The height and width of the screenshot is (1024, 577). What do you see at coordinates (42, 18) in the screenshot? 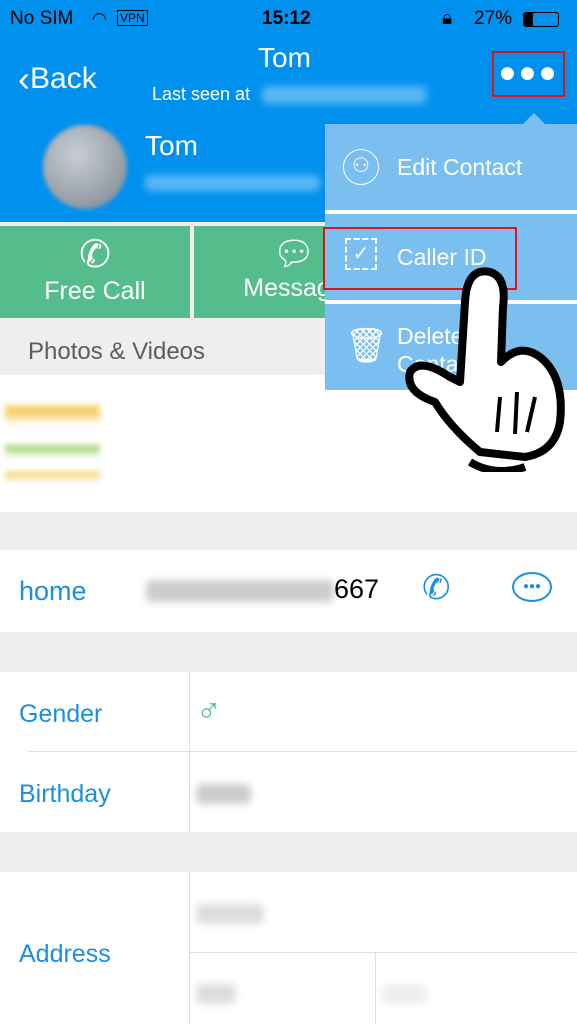
I see `carrier: No SIM` at bounding box center [42, 18].